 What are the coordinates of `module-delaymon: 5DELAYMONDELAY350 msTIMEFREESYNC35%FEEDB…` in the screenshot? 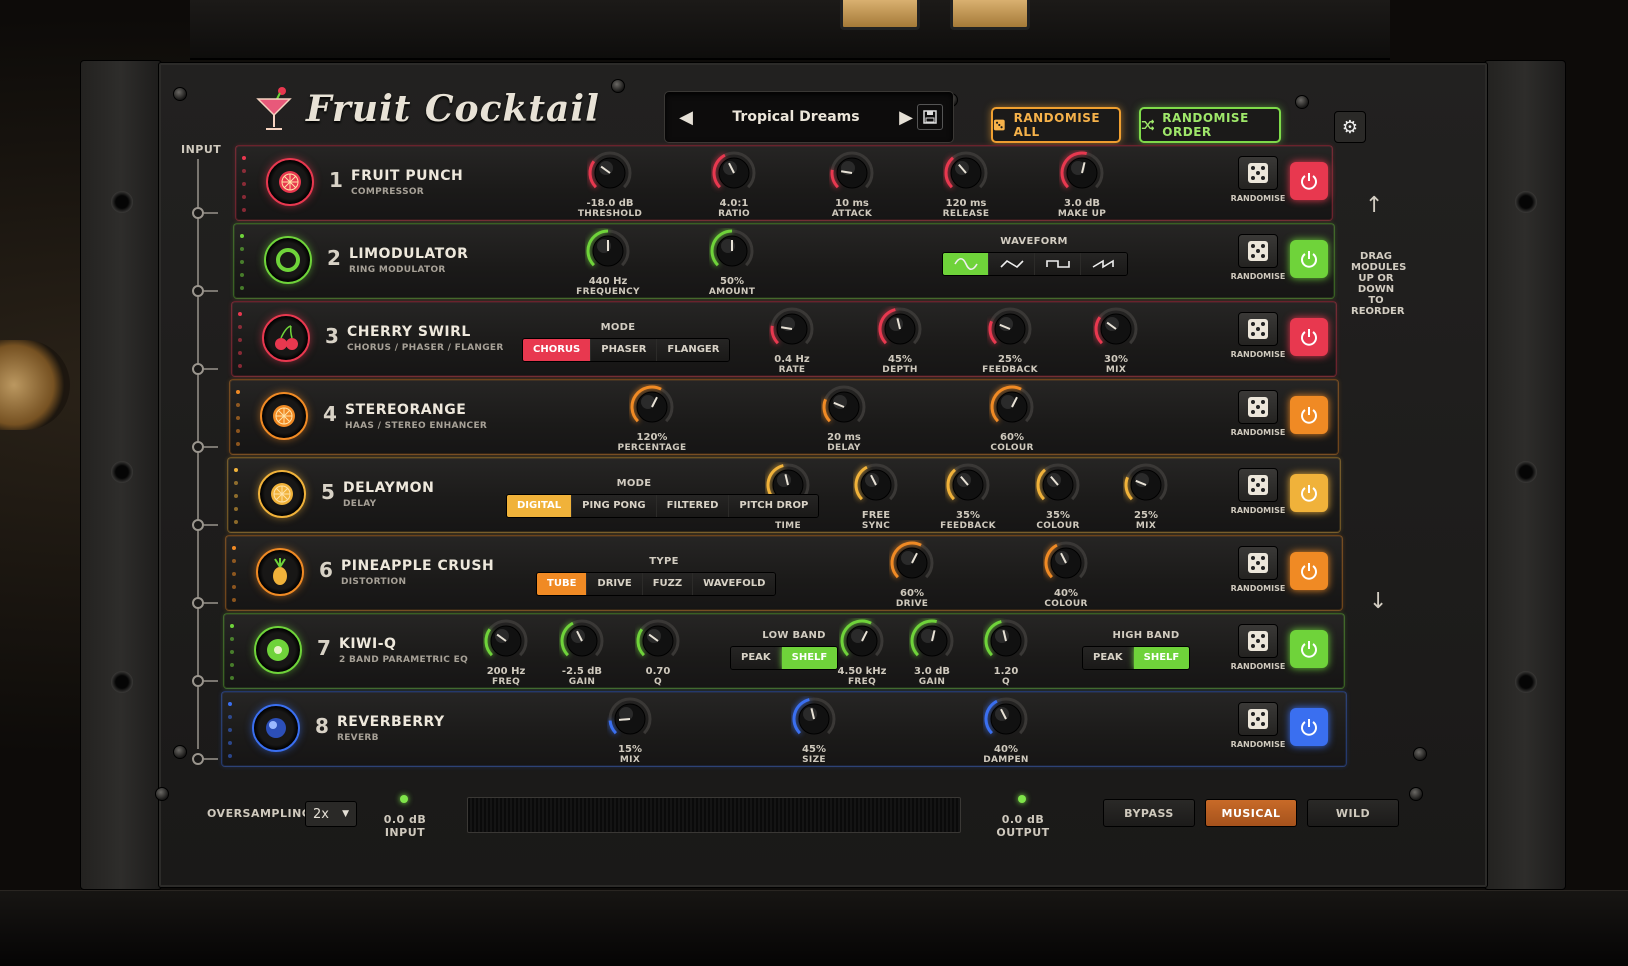 It's located at (784, 495).